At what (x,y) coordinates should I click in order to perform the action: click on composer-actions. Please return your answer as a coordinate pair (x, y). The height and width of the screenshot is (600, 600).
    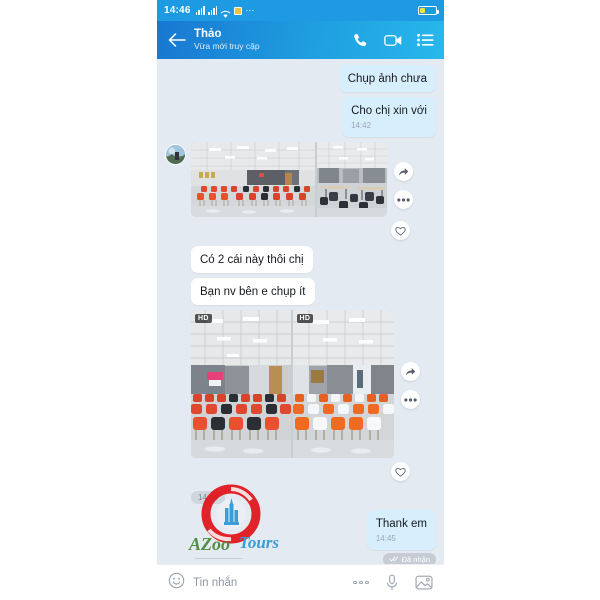
    Looking at the image, I should click on (393, 582).